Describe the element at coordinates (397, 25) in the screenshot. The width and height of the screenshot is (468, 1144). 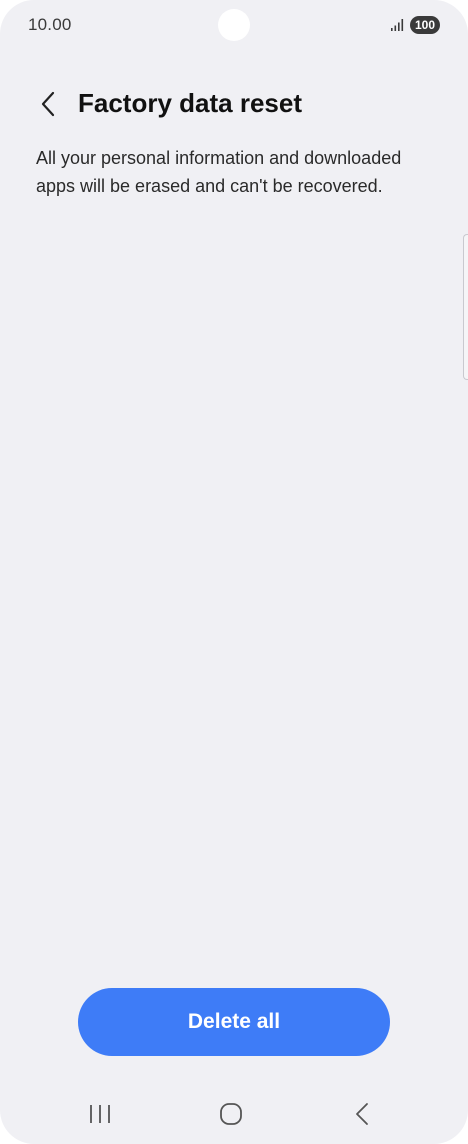
I see `signal-icon` at that location.